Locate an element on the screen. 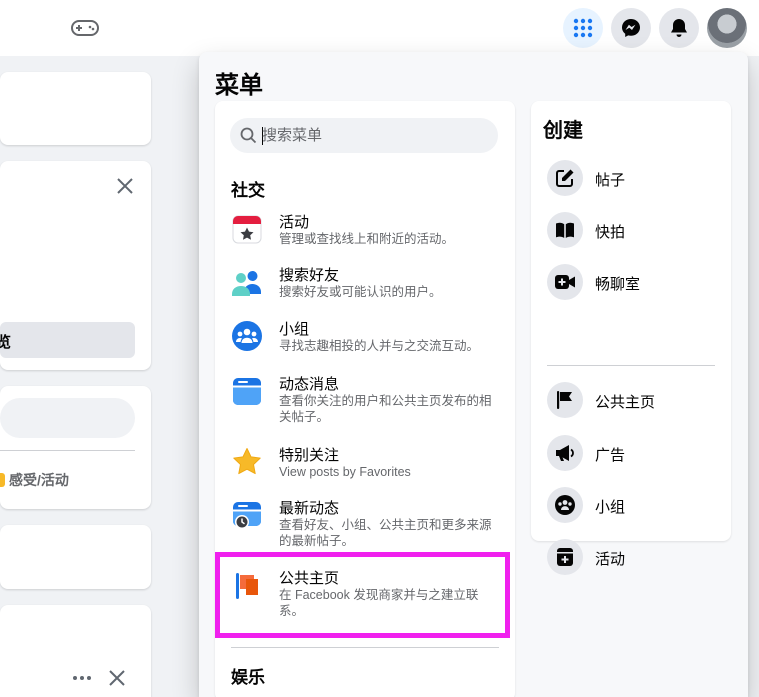 The width and height of the screenshot is (759, 697). event-icon is located at coordinates (565, 557).